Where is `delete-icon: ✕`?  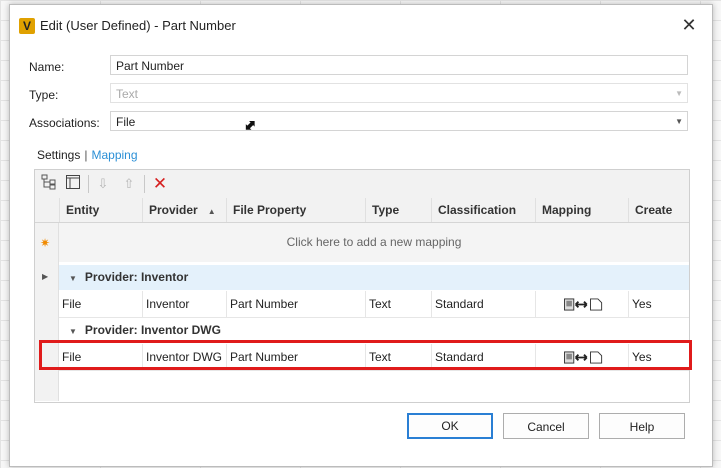
delete-icon: ✕ is located at coordinates (160, 184).